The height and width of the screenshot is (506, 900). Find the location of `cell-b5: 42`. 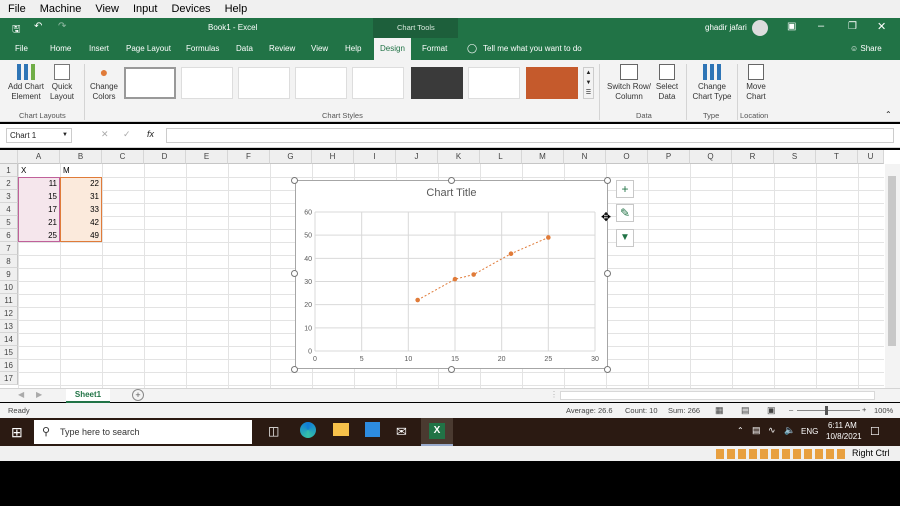

cell-b5: 42 is located at coordinates (81, 222).